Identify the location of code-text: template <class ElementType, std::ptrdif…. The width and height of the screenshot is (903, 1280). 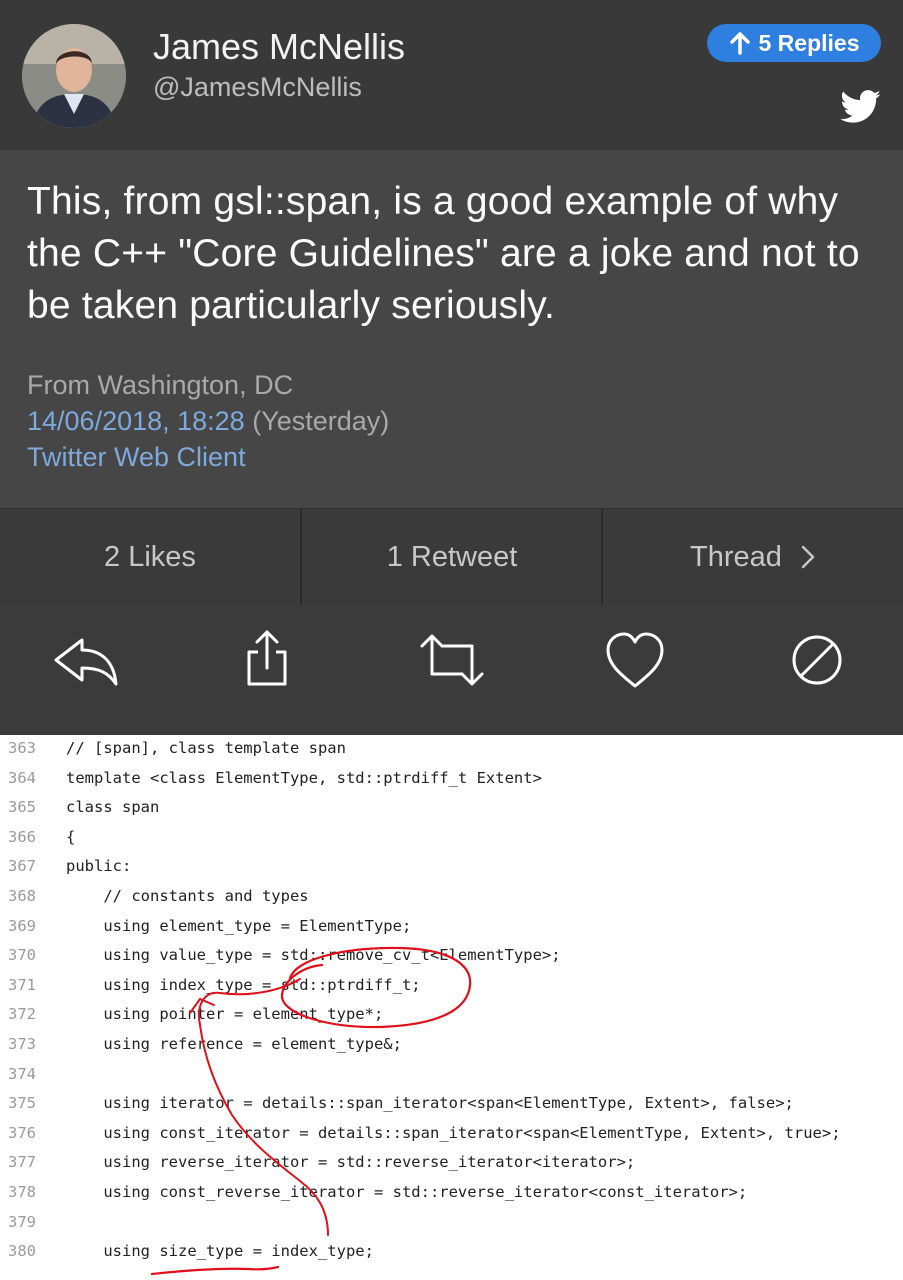
(304, 777).